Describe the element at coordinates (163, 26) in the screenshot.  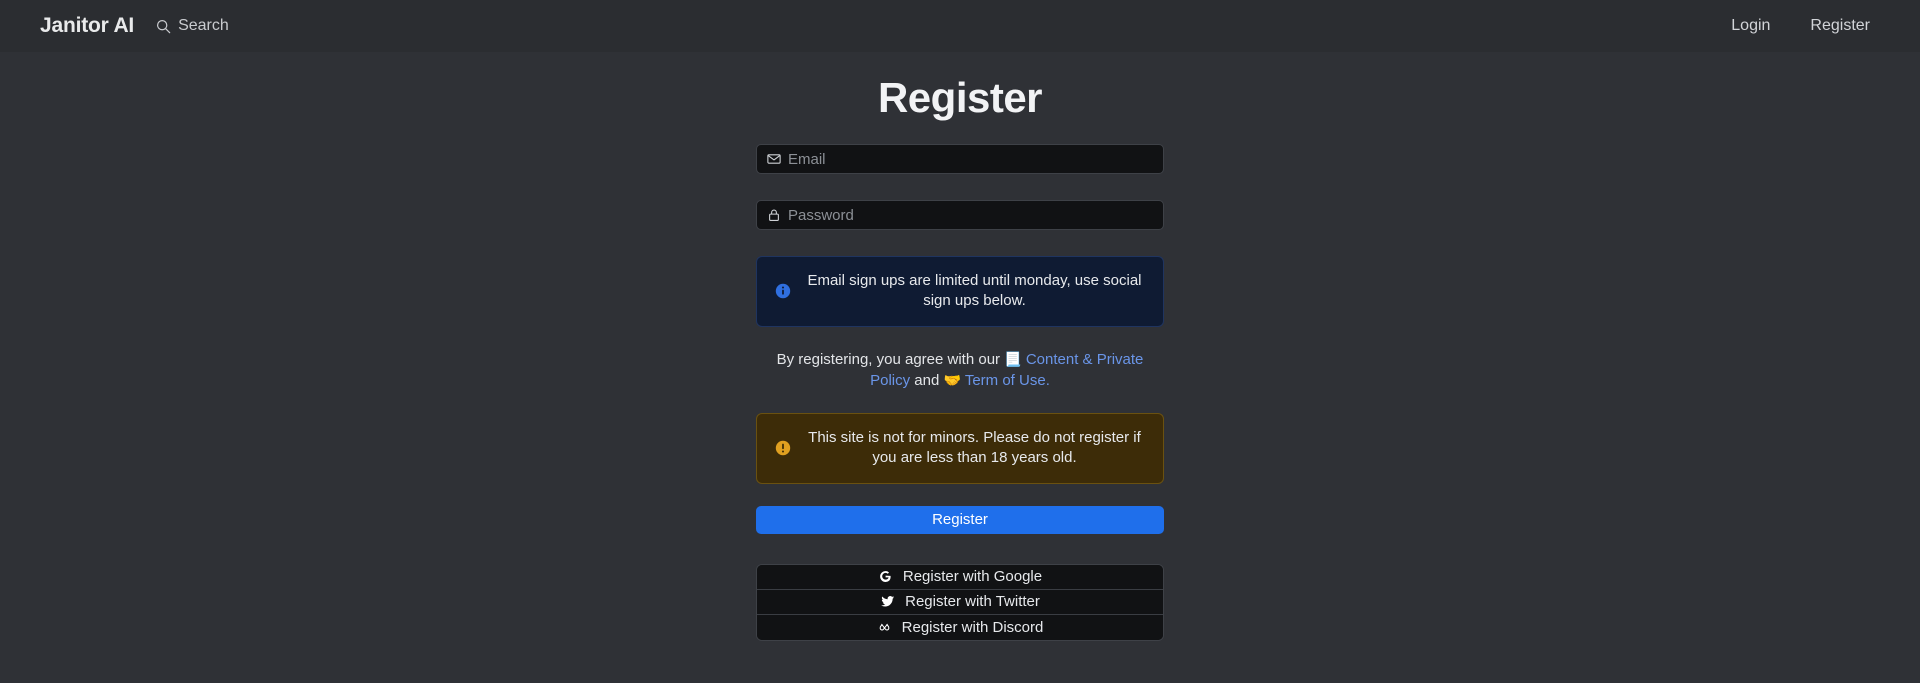
I see `search-icon` at that location.